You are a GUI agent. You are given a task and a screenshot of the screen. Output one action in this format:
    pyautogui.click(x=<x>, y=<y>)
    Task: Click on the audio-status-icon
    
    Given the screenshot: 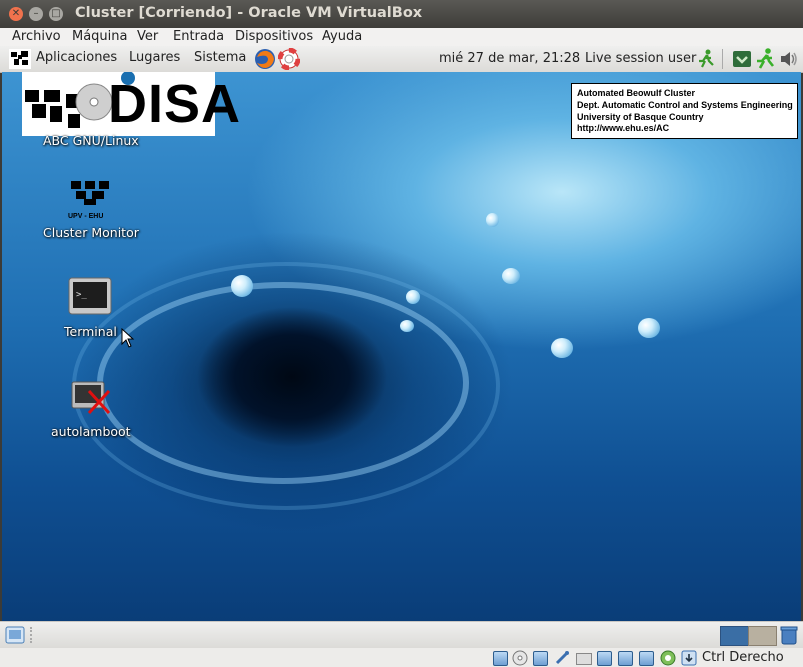 What is the action you would take?
    pyautogui.click(x=540, y=658)
    